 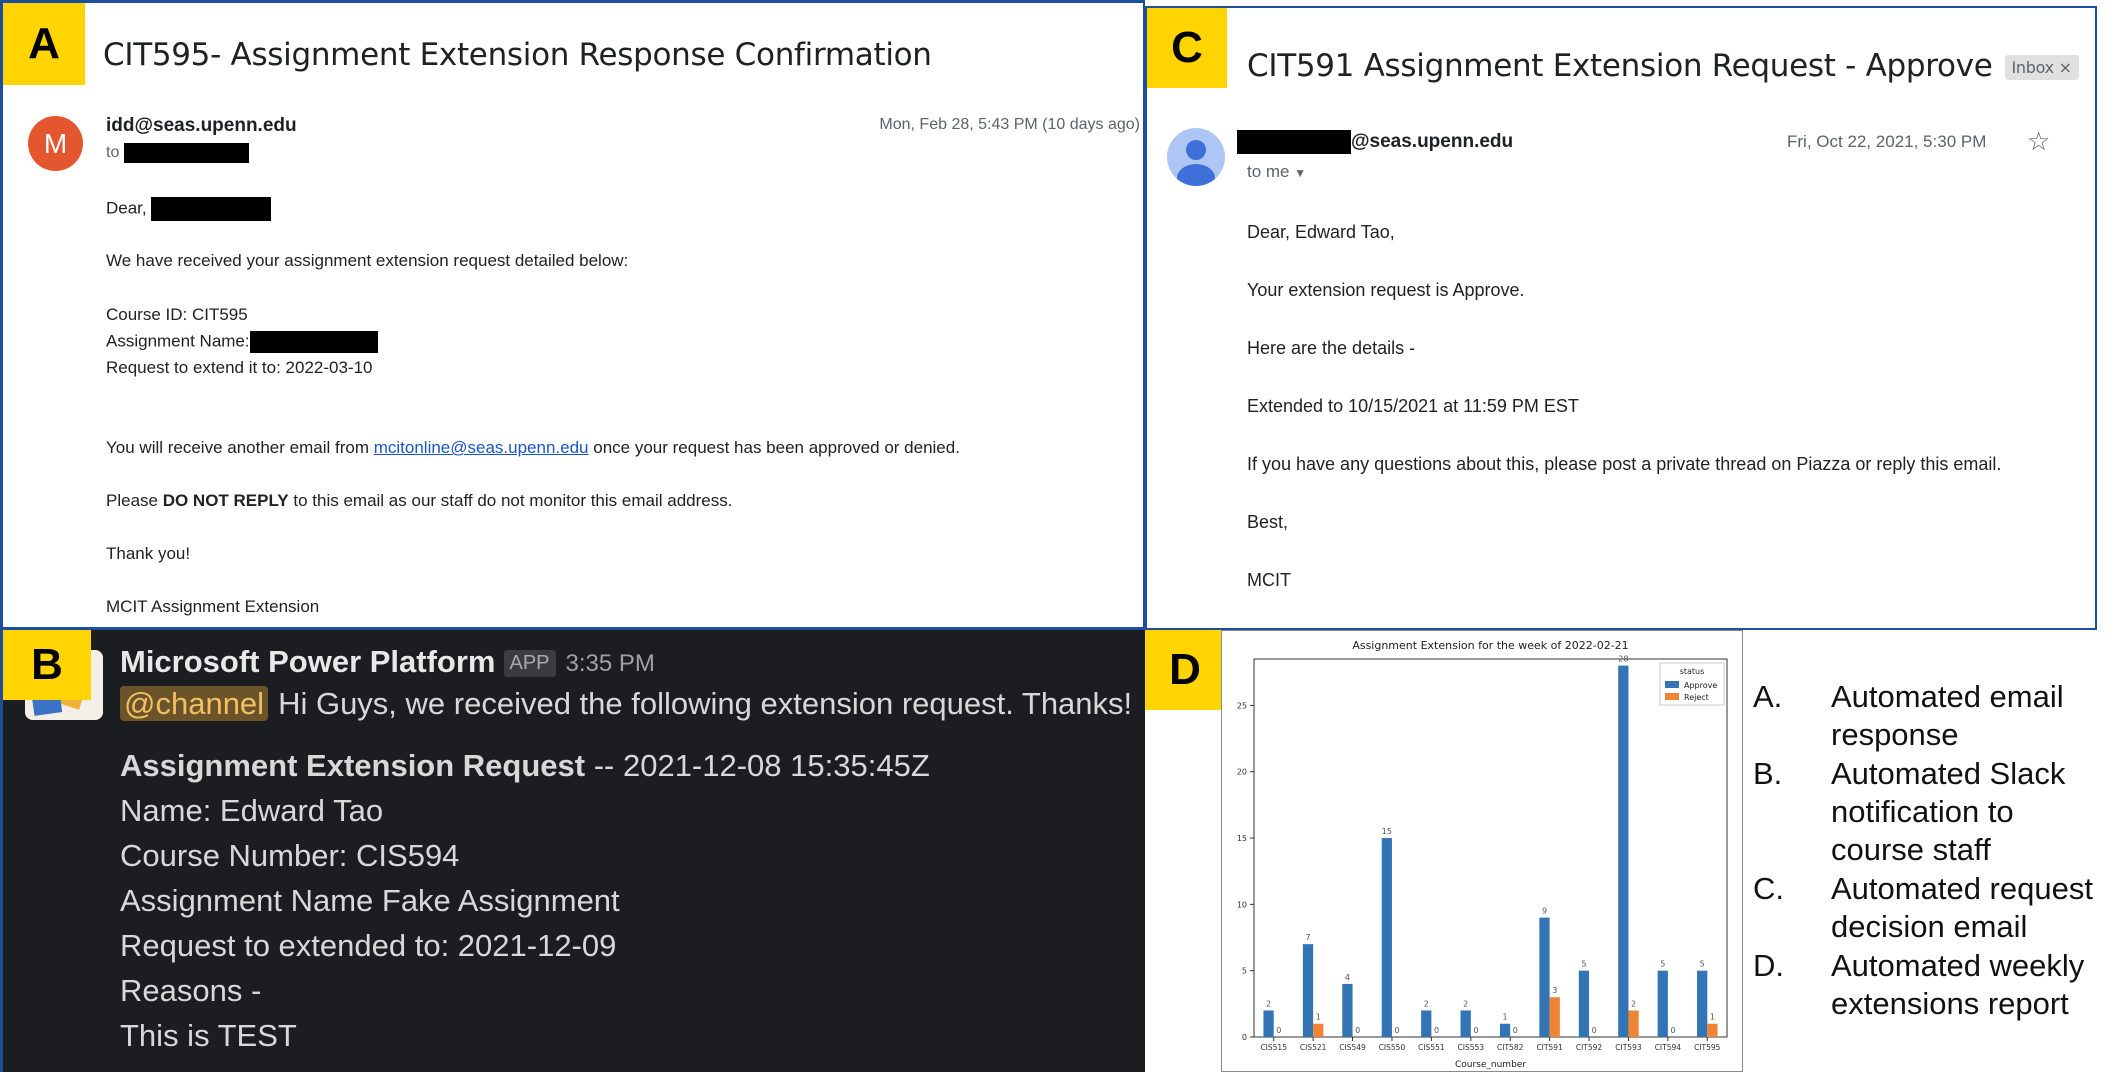 I want to click on panel-tag-c: C, so click(x=1187, y=48).